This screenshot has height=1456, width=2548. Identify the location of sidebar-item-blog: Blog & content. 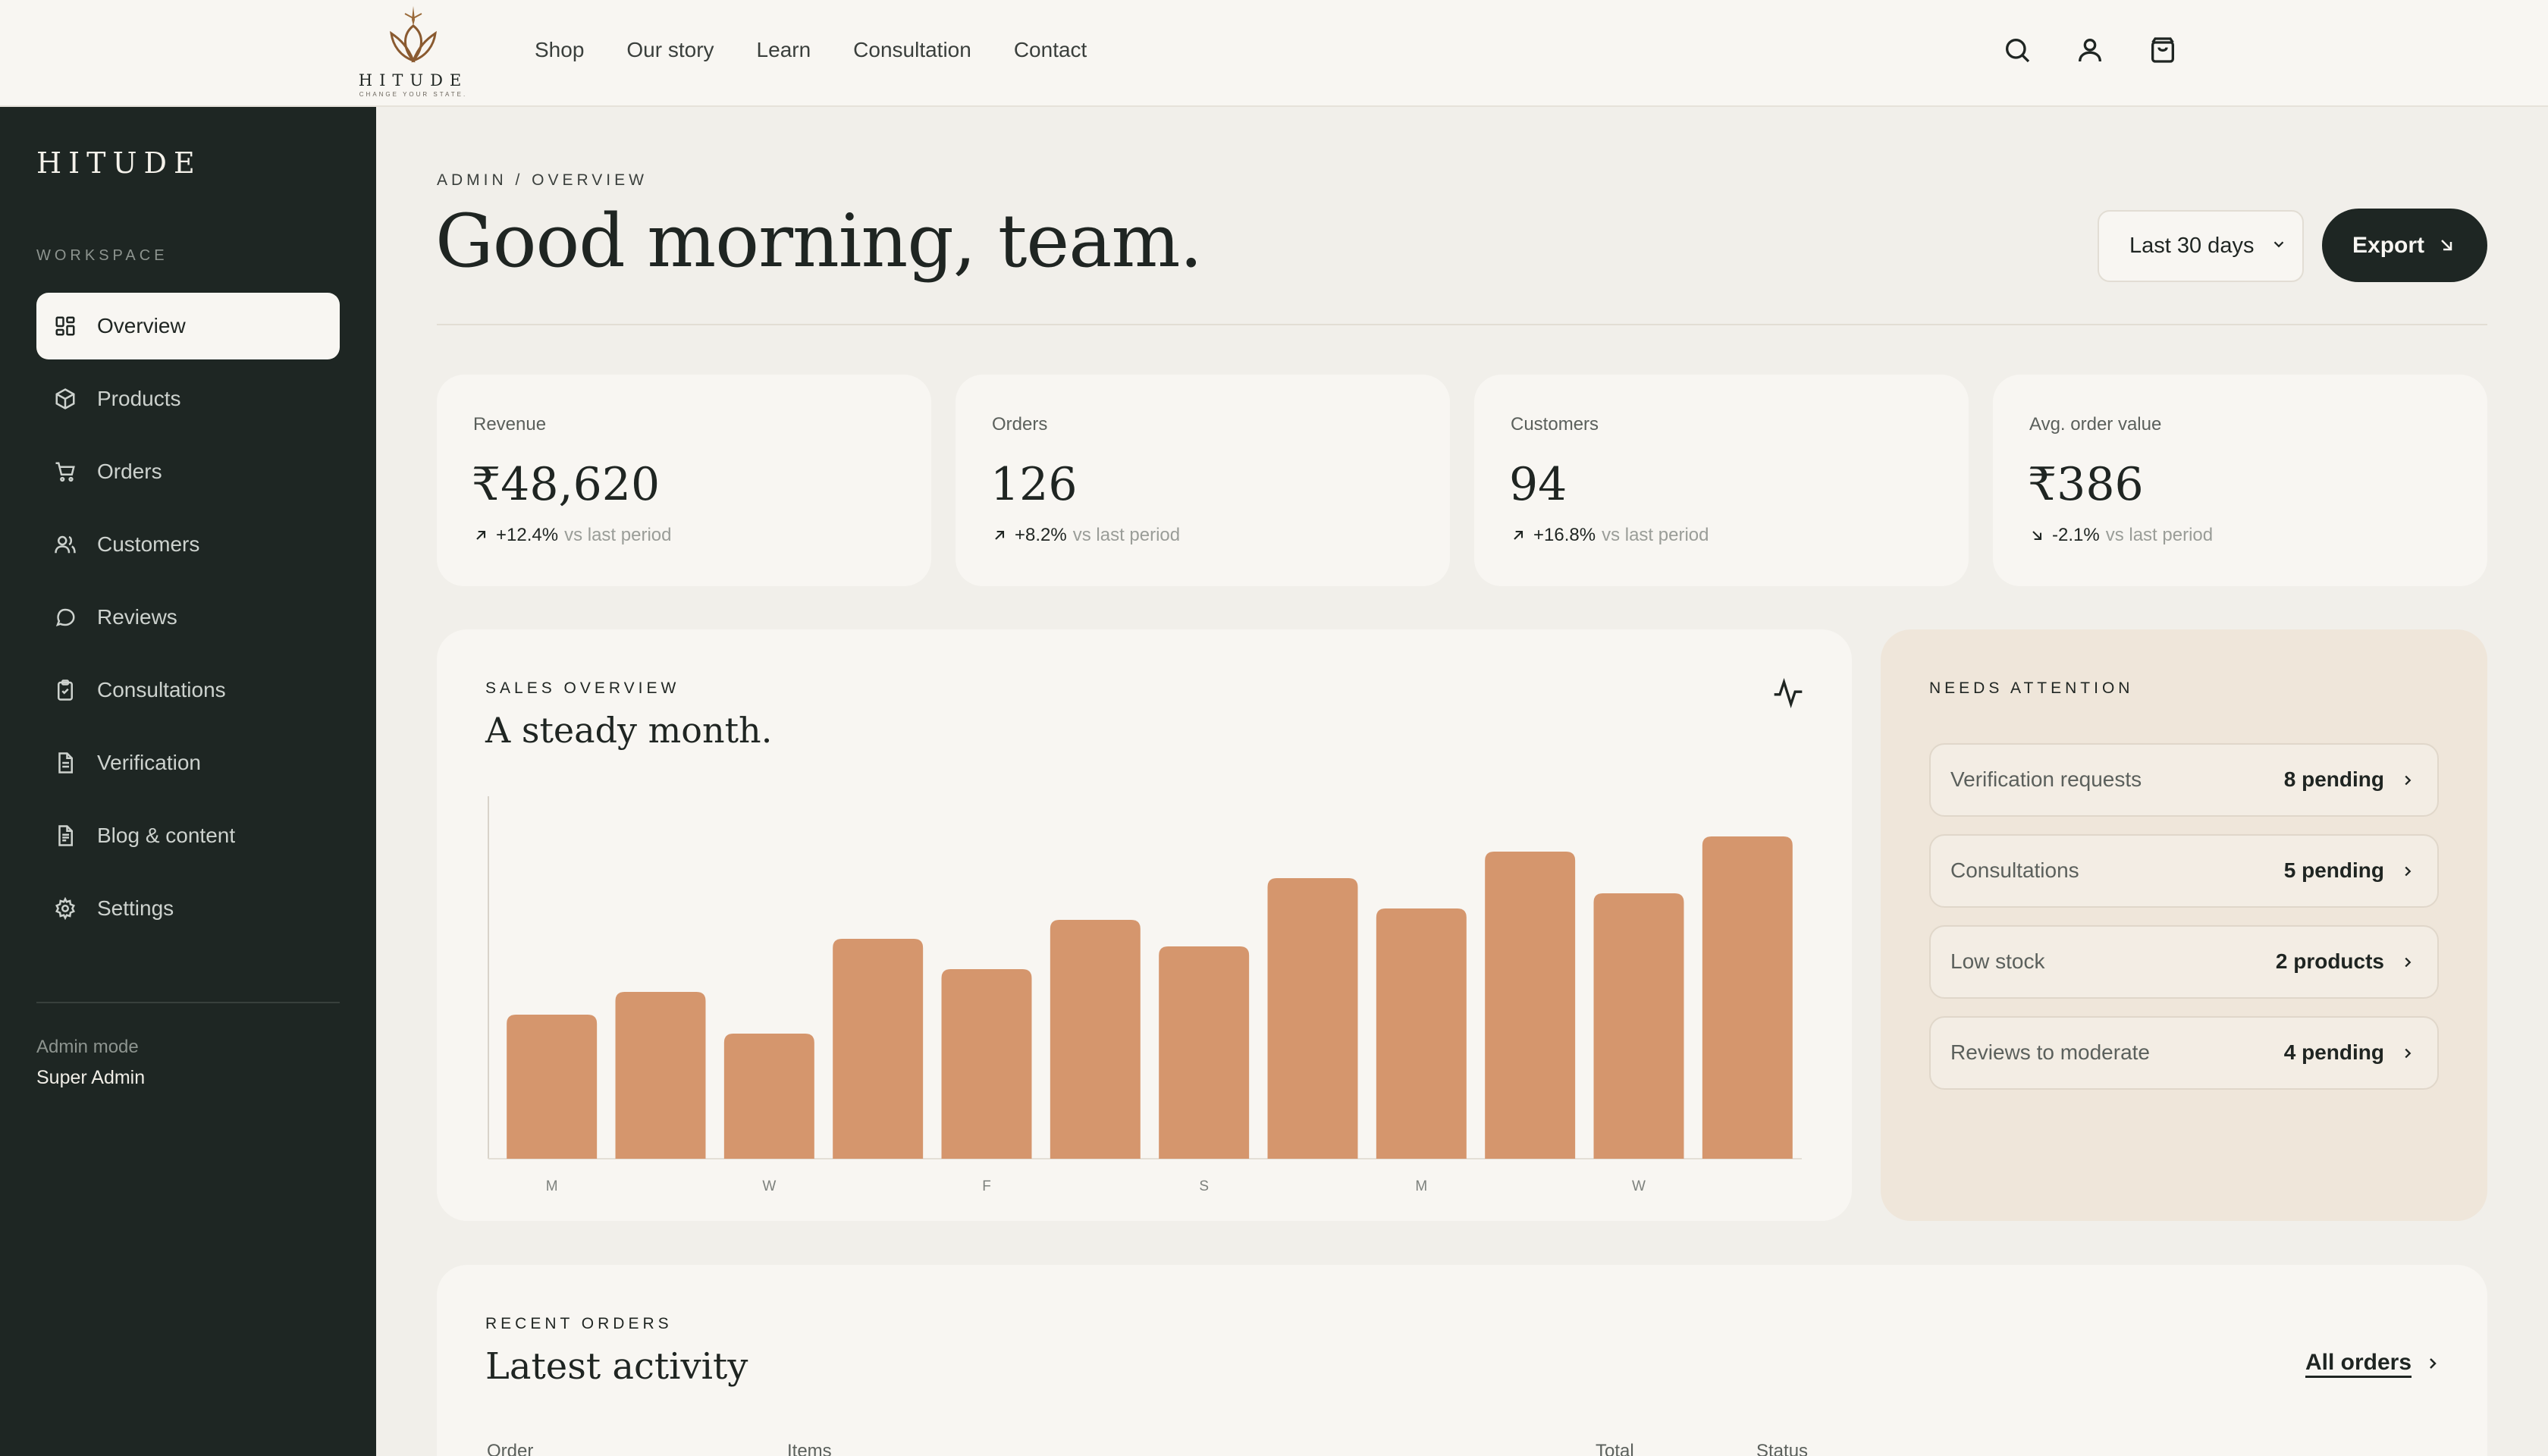
(188, 835).